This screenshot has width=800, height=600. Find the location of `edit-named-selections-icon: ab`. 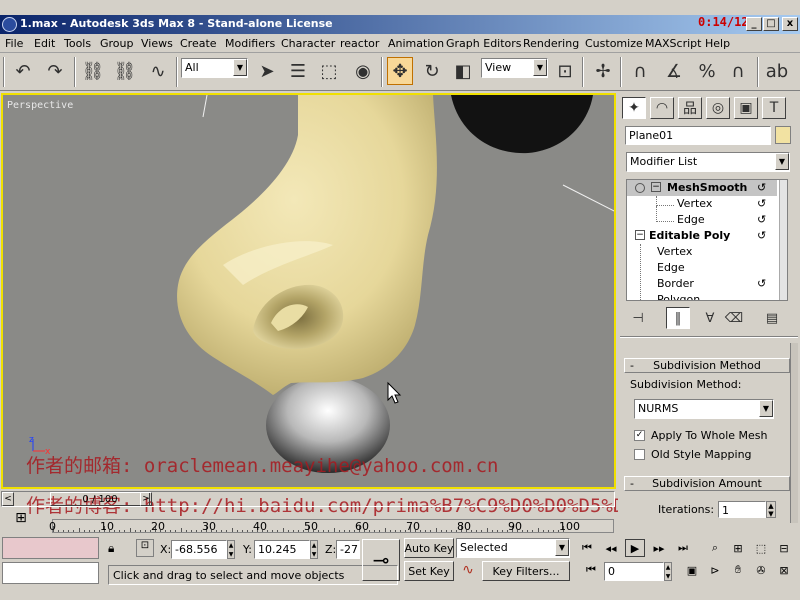

edit-named-selections-icon: ab is located at coordinates (777, 71).